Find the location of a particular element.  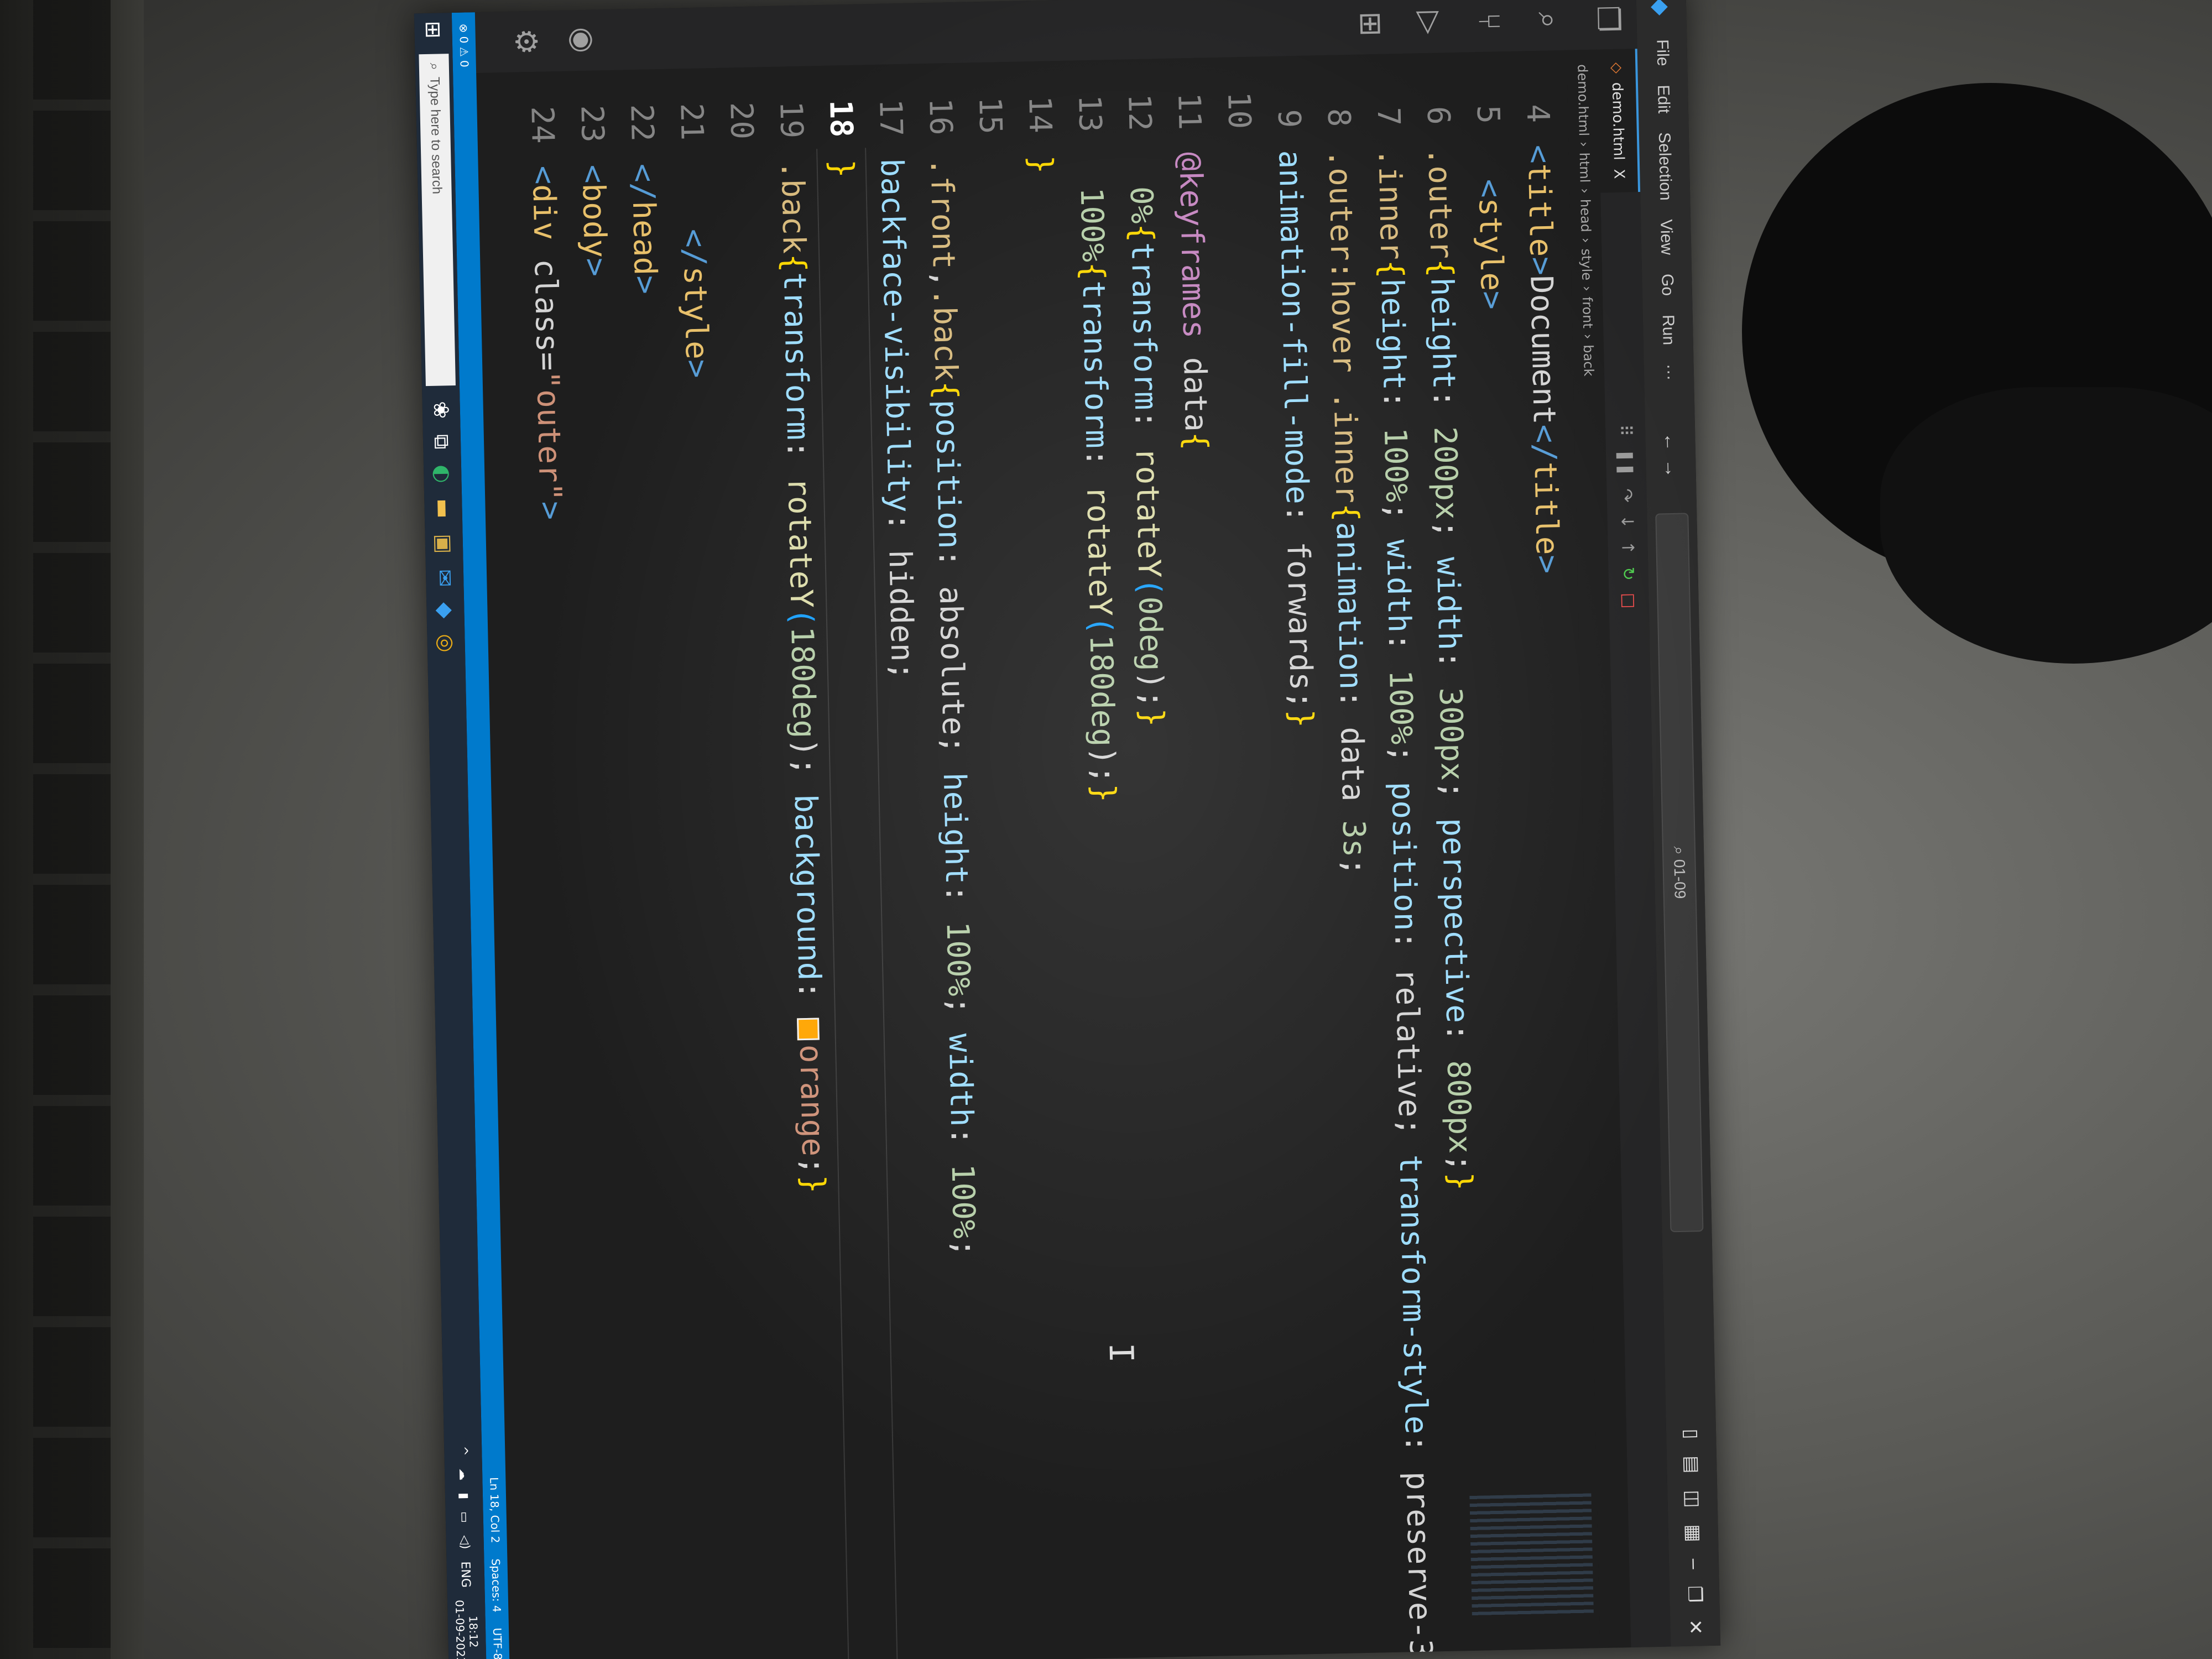

drag-handle-icon: ⠿ is located at coordinates (1625, 431).